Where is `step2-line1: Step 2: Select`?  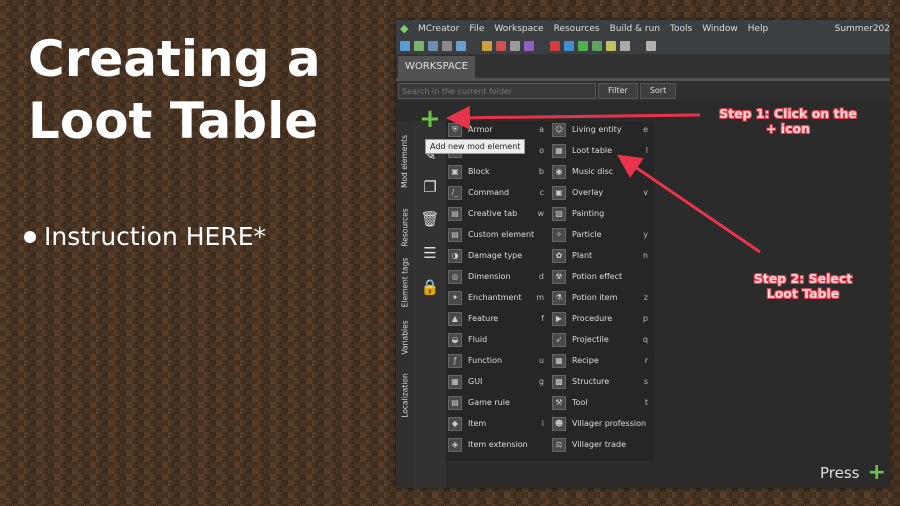 step2-line1: Step 2: Select is located at coordinates (803, 278).